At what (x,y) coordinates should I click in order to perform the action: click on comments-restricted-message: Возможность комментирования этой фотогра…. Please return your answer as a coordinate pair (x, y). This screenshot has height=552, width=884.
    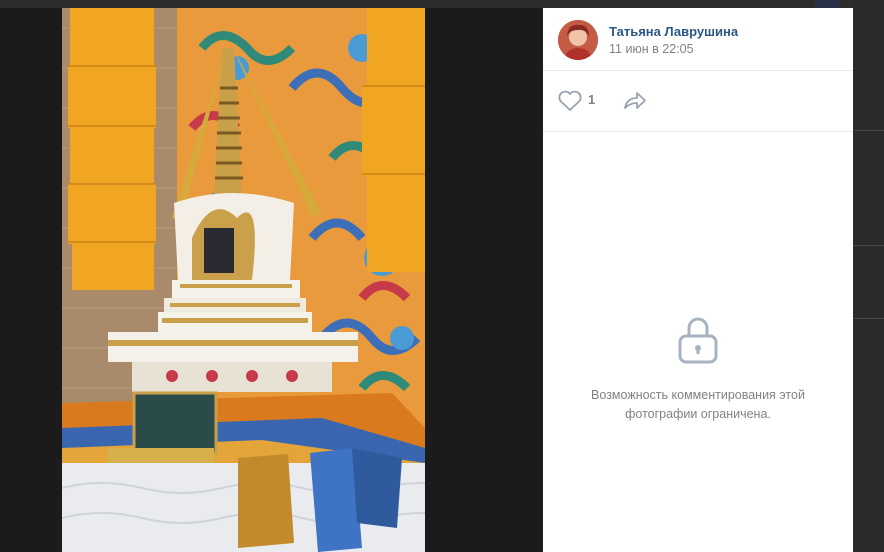
    Looking at the image, I should click on (698, 405).